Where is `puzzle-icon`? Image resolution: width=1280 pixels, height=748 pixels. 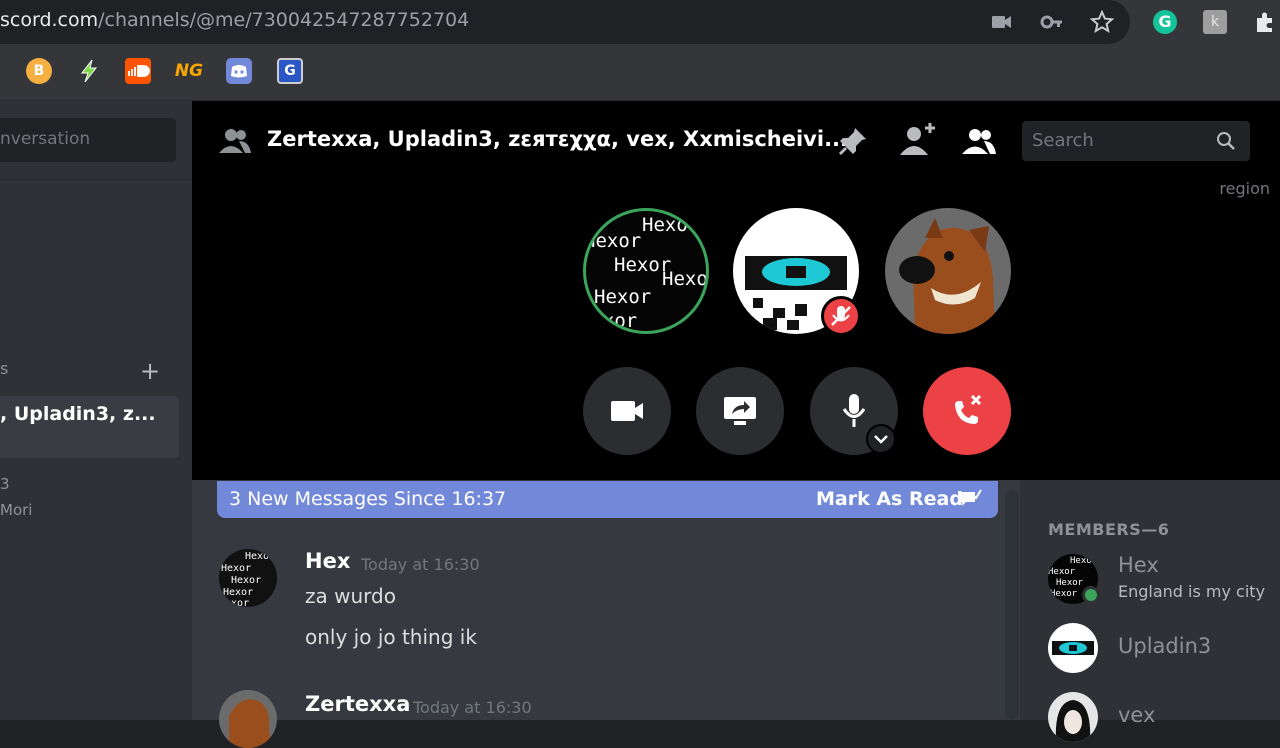
puzzle-icon is located at coordinates (1265, 22).